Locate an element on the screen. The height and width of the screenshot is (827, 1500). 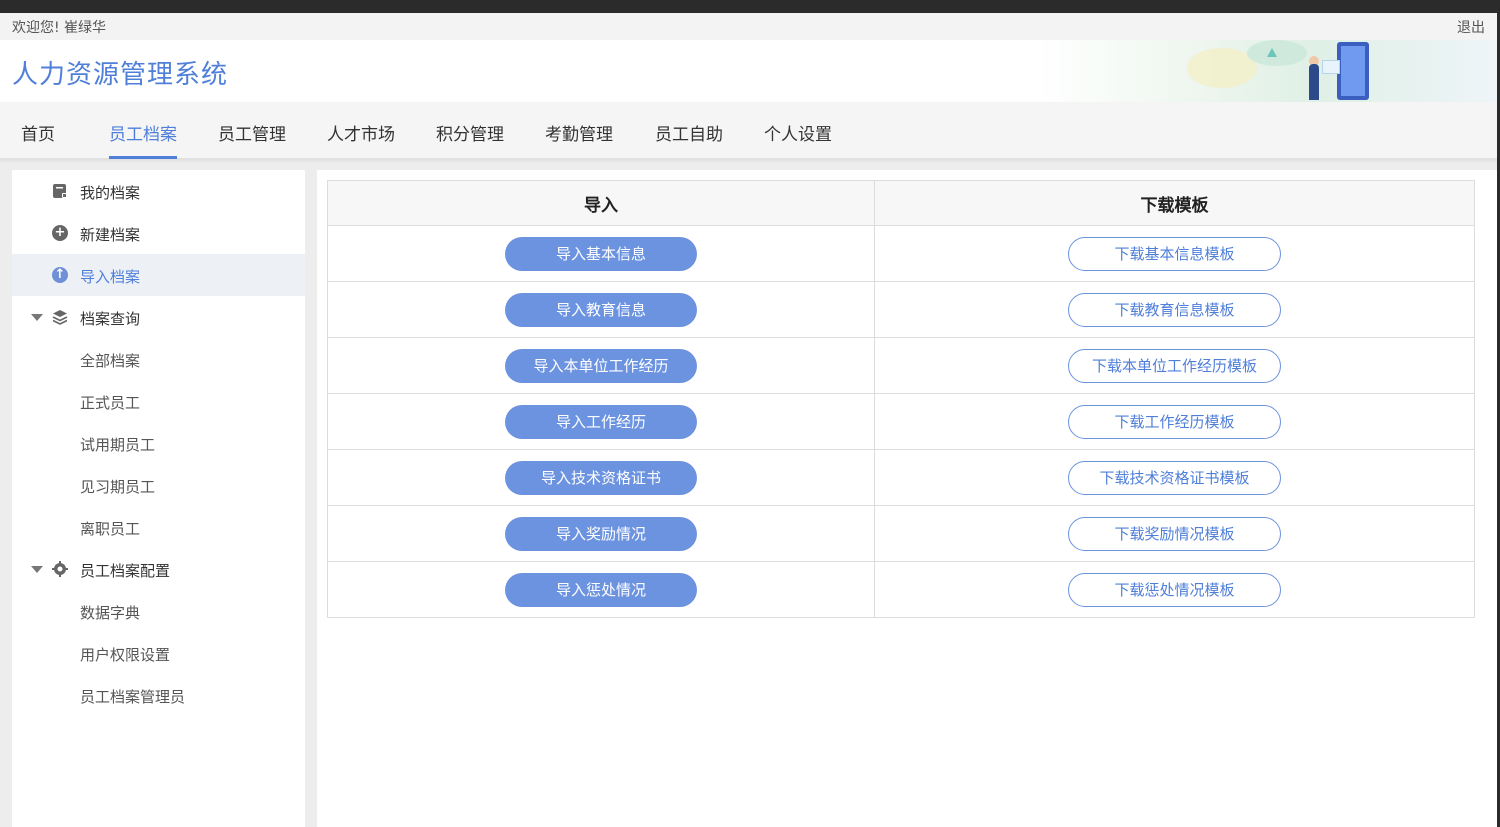
download-rewards-template-button: 下载奖励情况模板 is located at coordinates (1174, 533).